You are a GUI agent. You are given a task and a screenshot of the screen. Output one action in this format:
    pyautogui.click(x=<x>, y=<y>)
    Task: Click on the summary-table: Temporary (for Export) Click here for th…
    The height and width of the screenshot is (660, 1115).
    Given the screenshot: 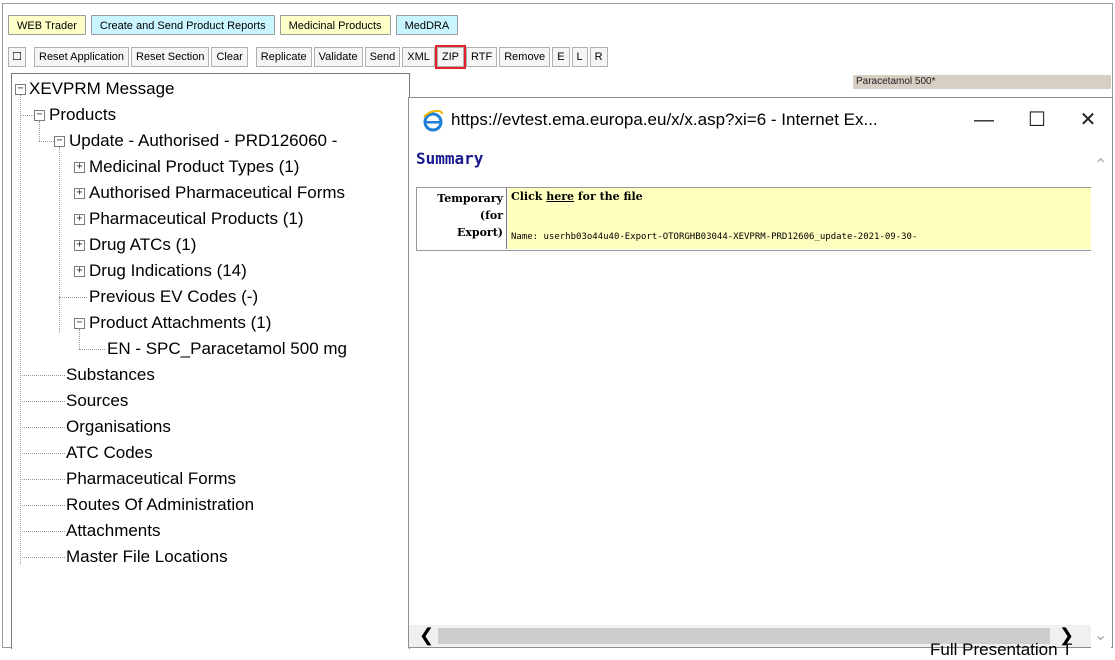 What is the action you would take?
    pyautogui.click(x=761, y=219)
    